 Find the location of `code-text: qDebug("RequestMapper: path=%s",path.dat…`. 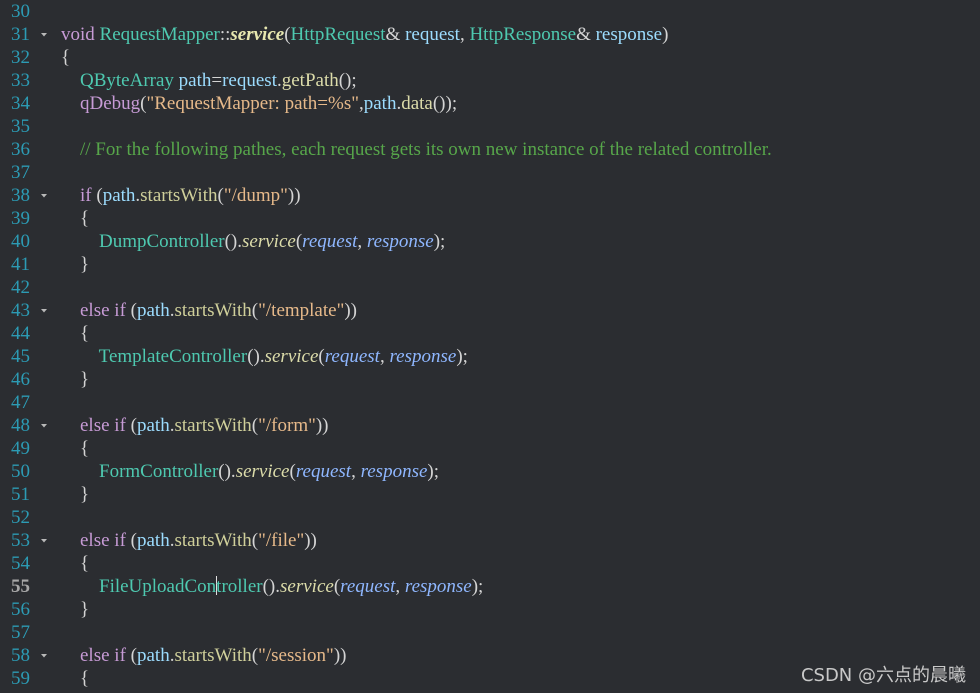

code-text: qDebug("RequestMapper: path=%s",path.dat… is located at coordinates (259, 103).